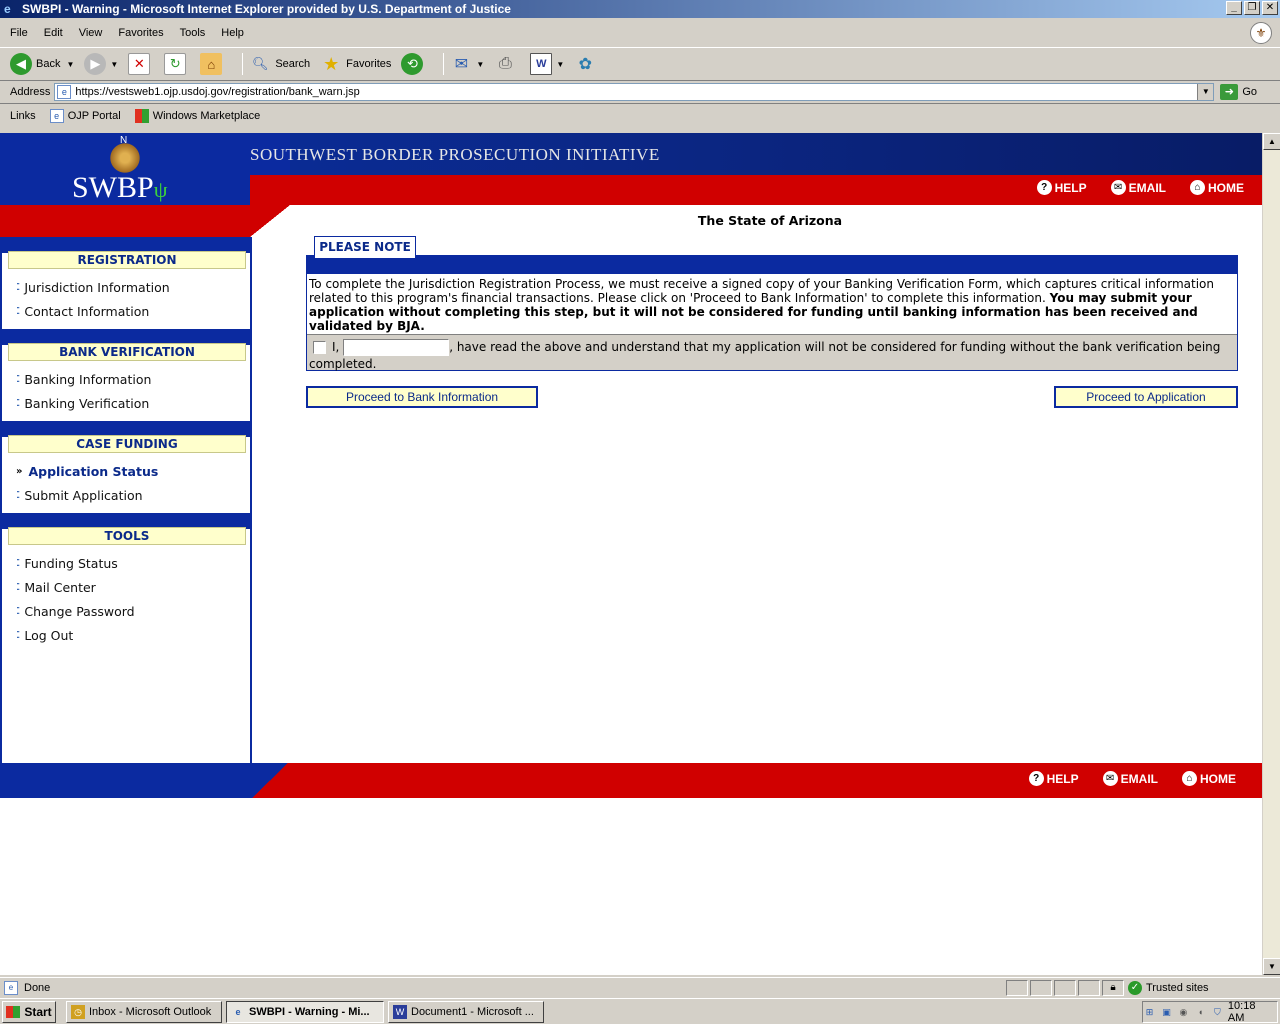 This screenshot has height=1024, width=1280. What do you see at coordinates (1200, 1012) in the screenshot?
I see `speaker-icon: ◖` at bounding box center [1200, 1012].